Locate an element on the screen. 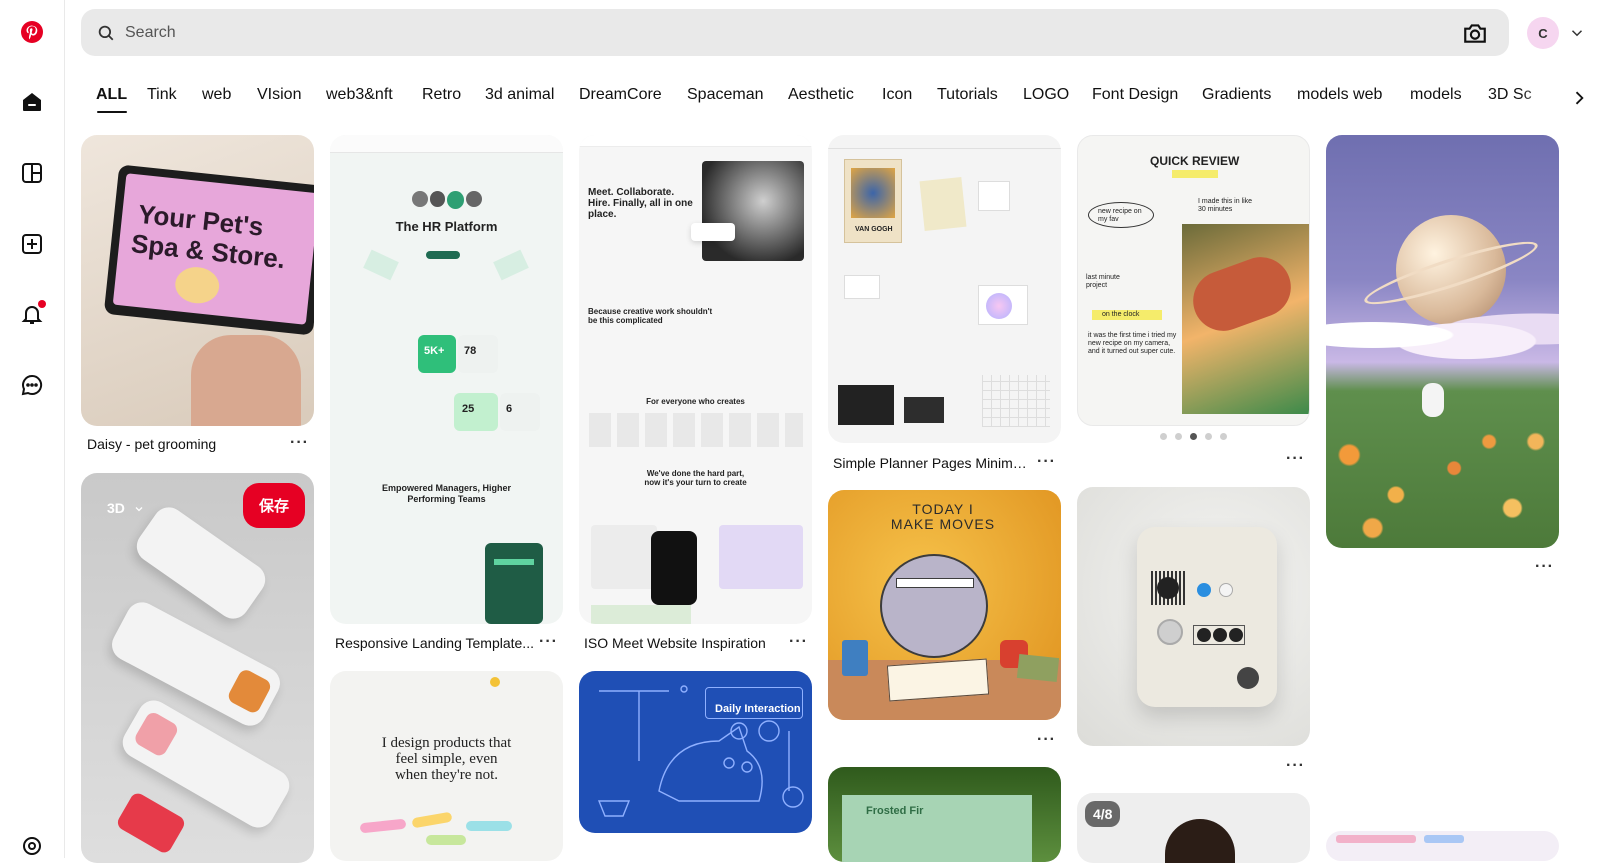 The width and height of the screenshot is (1600, 866). avatar-group is located at coordinates (447, 200).